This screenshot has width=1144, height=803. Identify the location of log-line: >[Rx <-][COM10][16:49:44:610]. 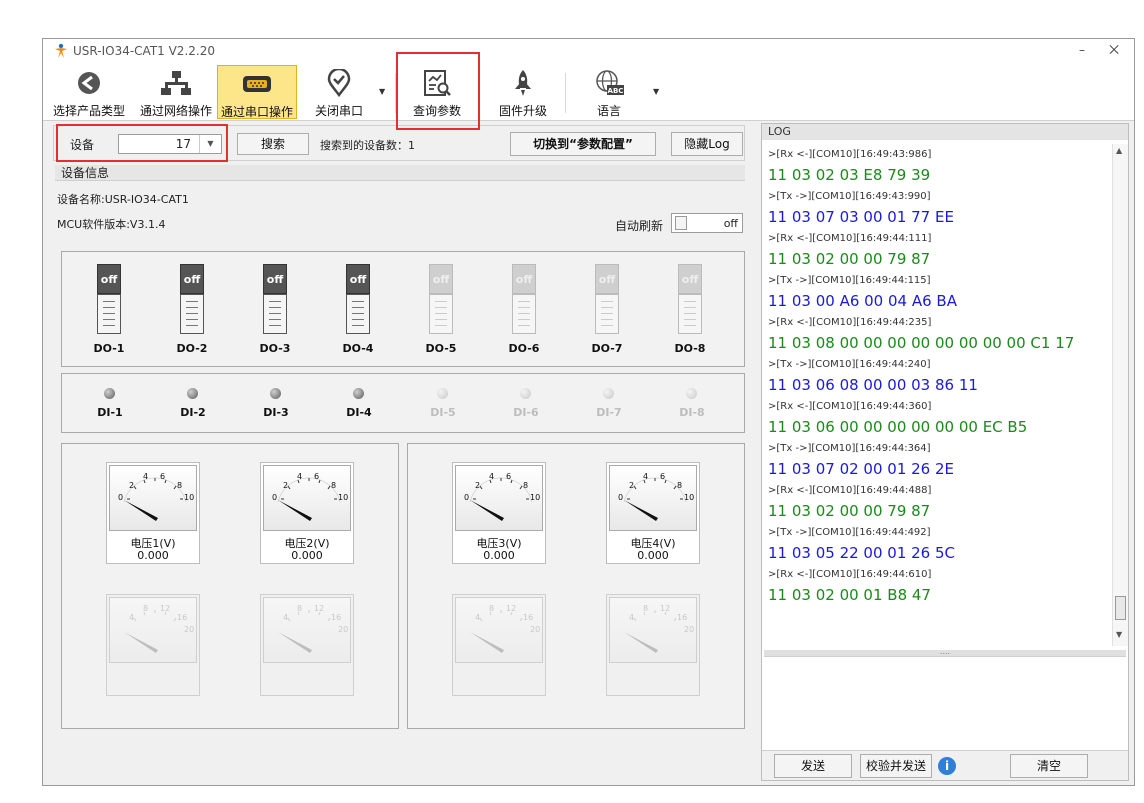
(850, 574).